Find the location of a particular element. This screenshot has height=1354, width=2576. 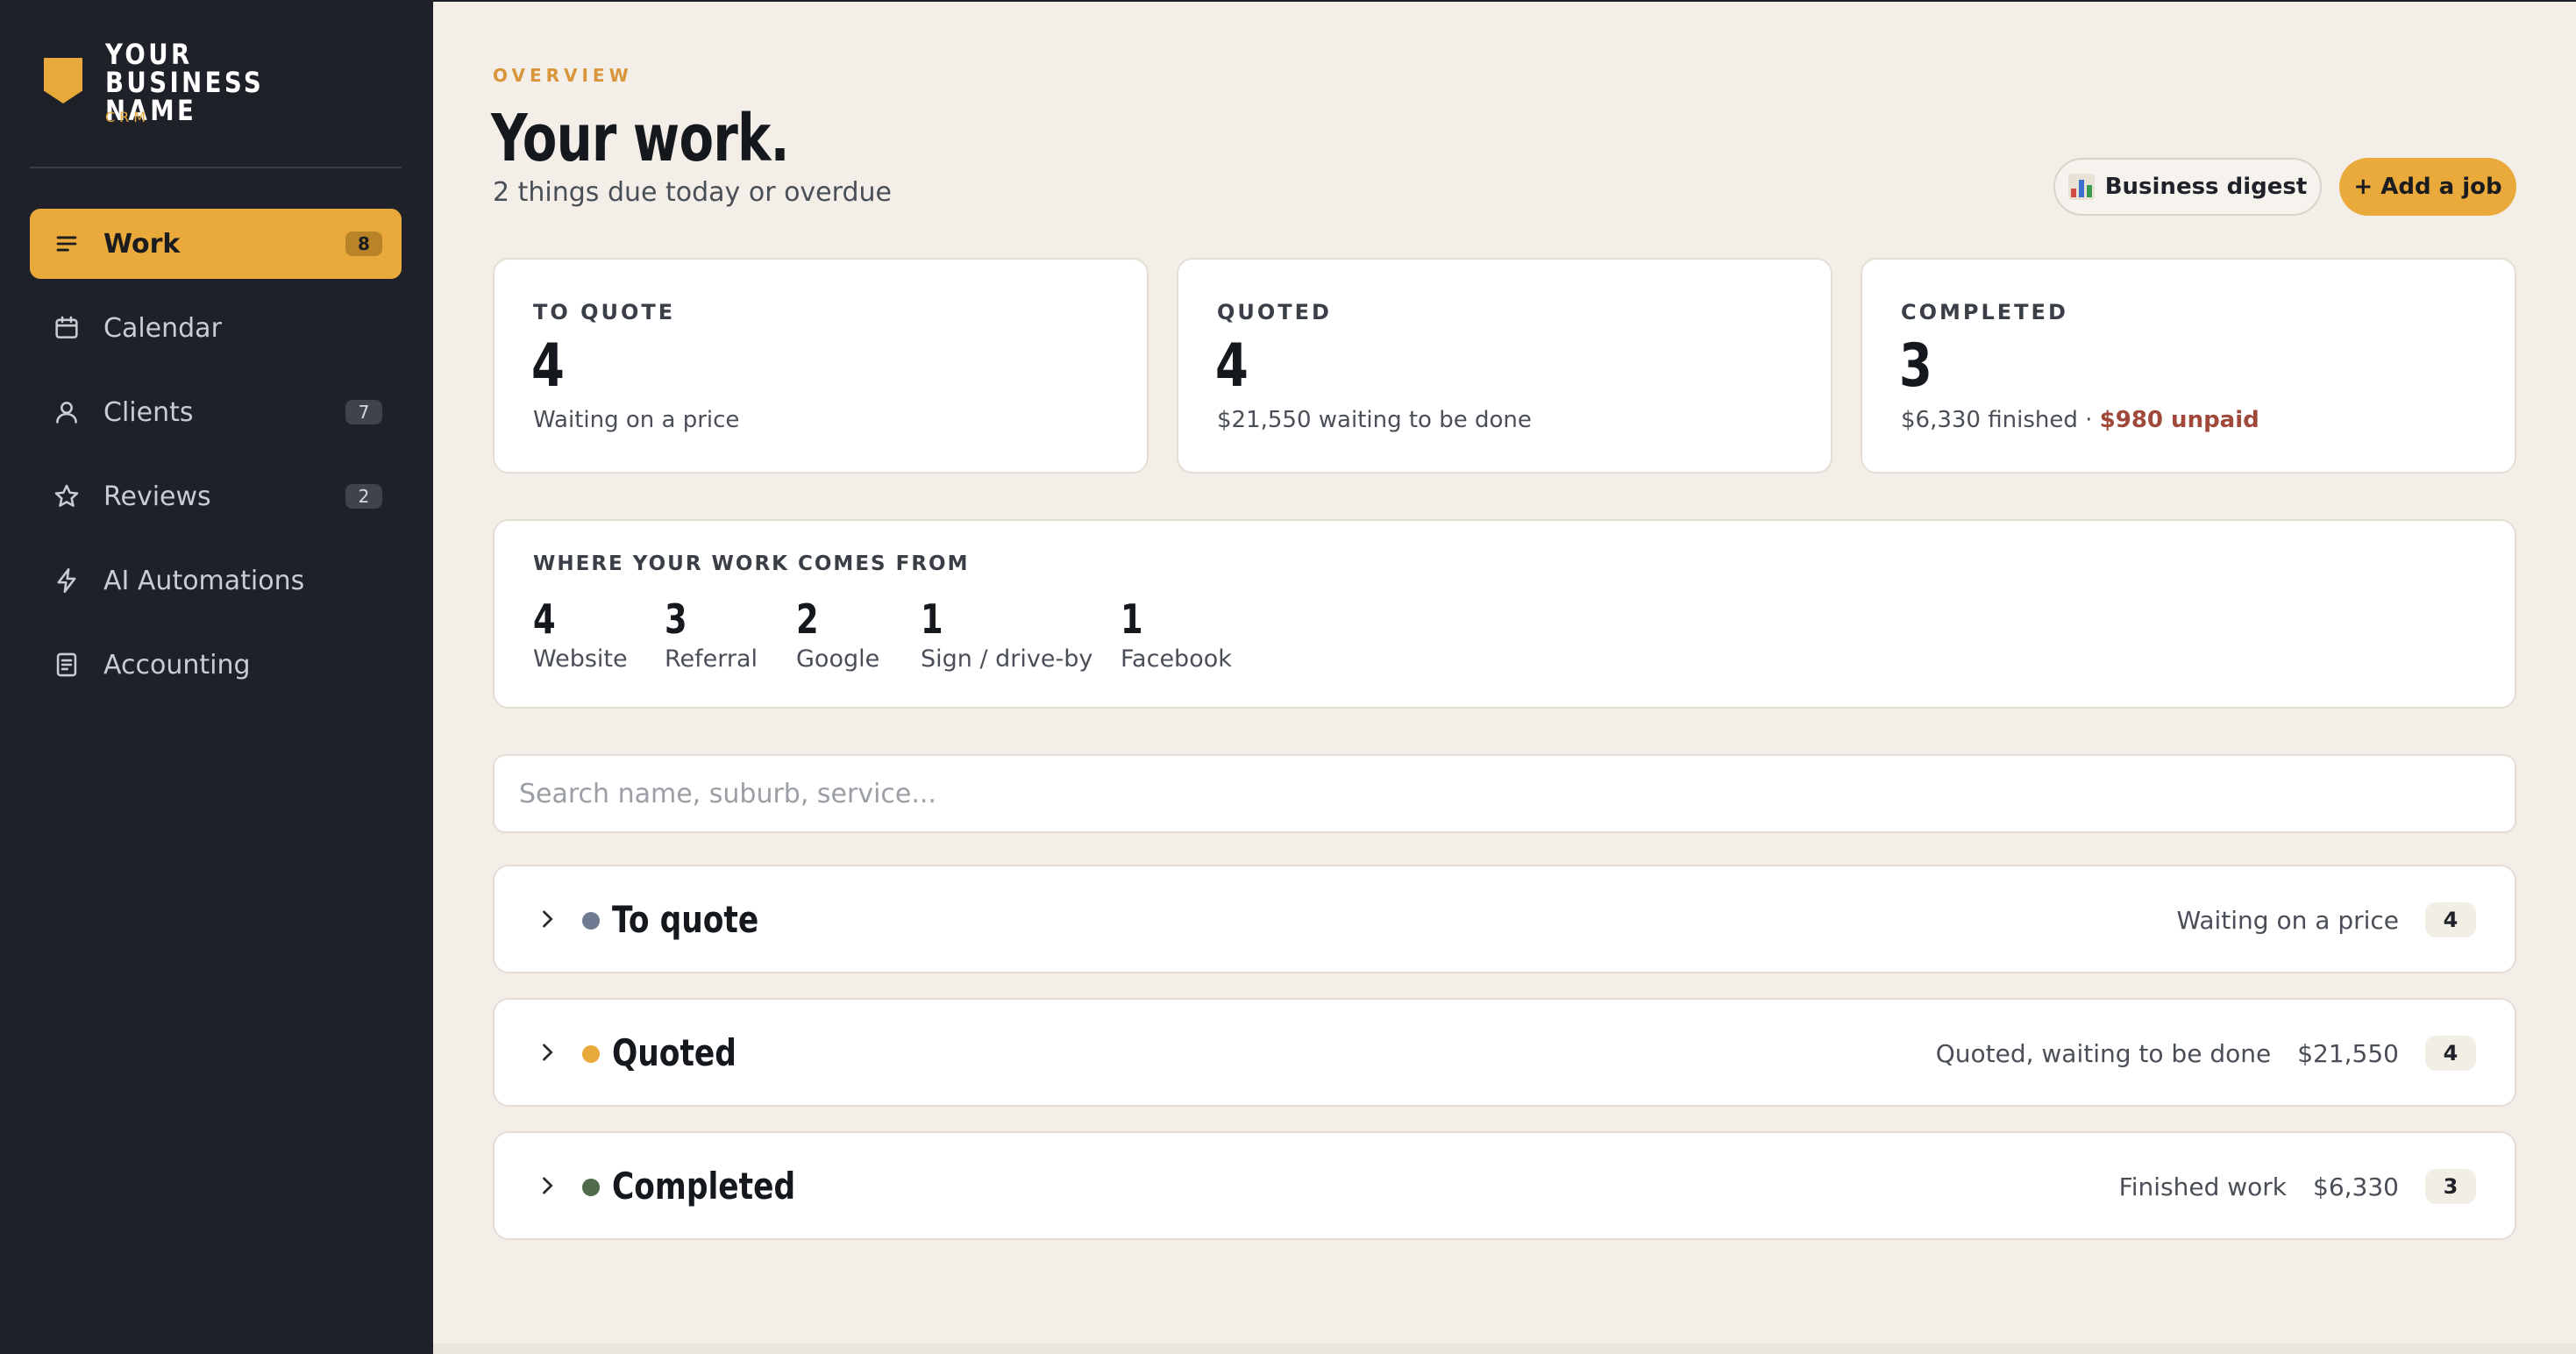

source-sign-drive-by: 1 Sign / drive-by is located at coordinates (1006, 634).